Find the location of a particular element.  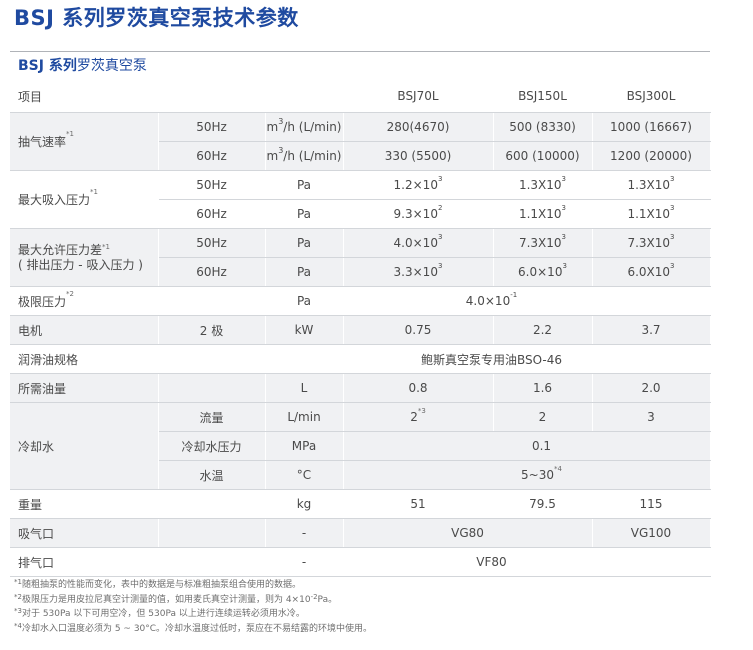

header-model: BSJ300L is located at coordinates (651, 96).